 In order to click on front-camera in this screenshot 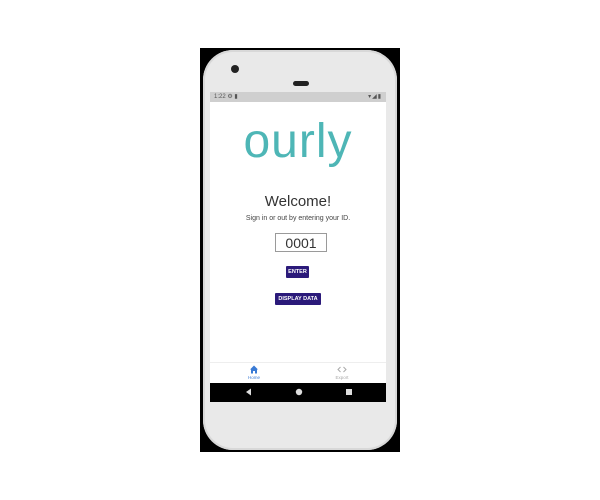, I will do `click(235, 69)`.